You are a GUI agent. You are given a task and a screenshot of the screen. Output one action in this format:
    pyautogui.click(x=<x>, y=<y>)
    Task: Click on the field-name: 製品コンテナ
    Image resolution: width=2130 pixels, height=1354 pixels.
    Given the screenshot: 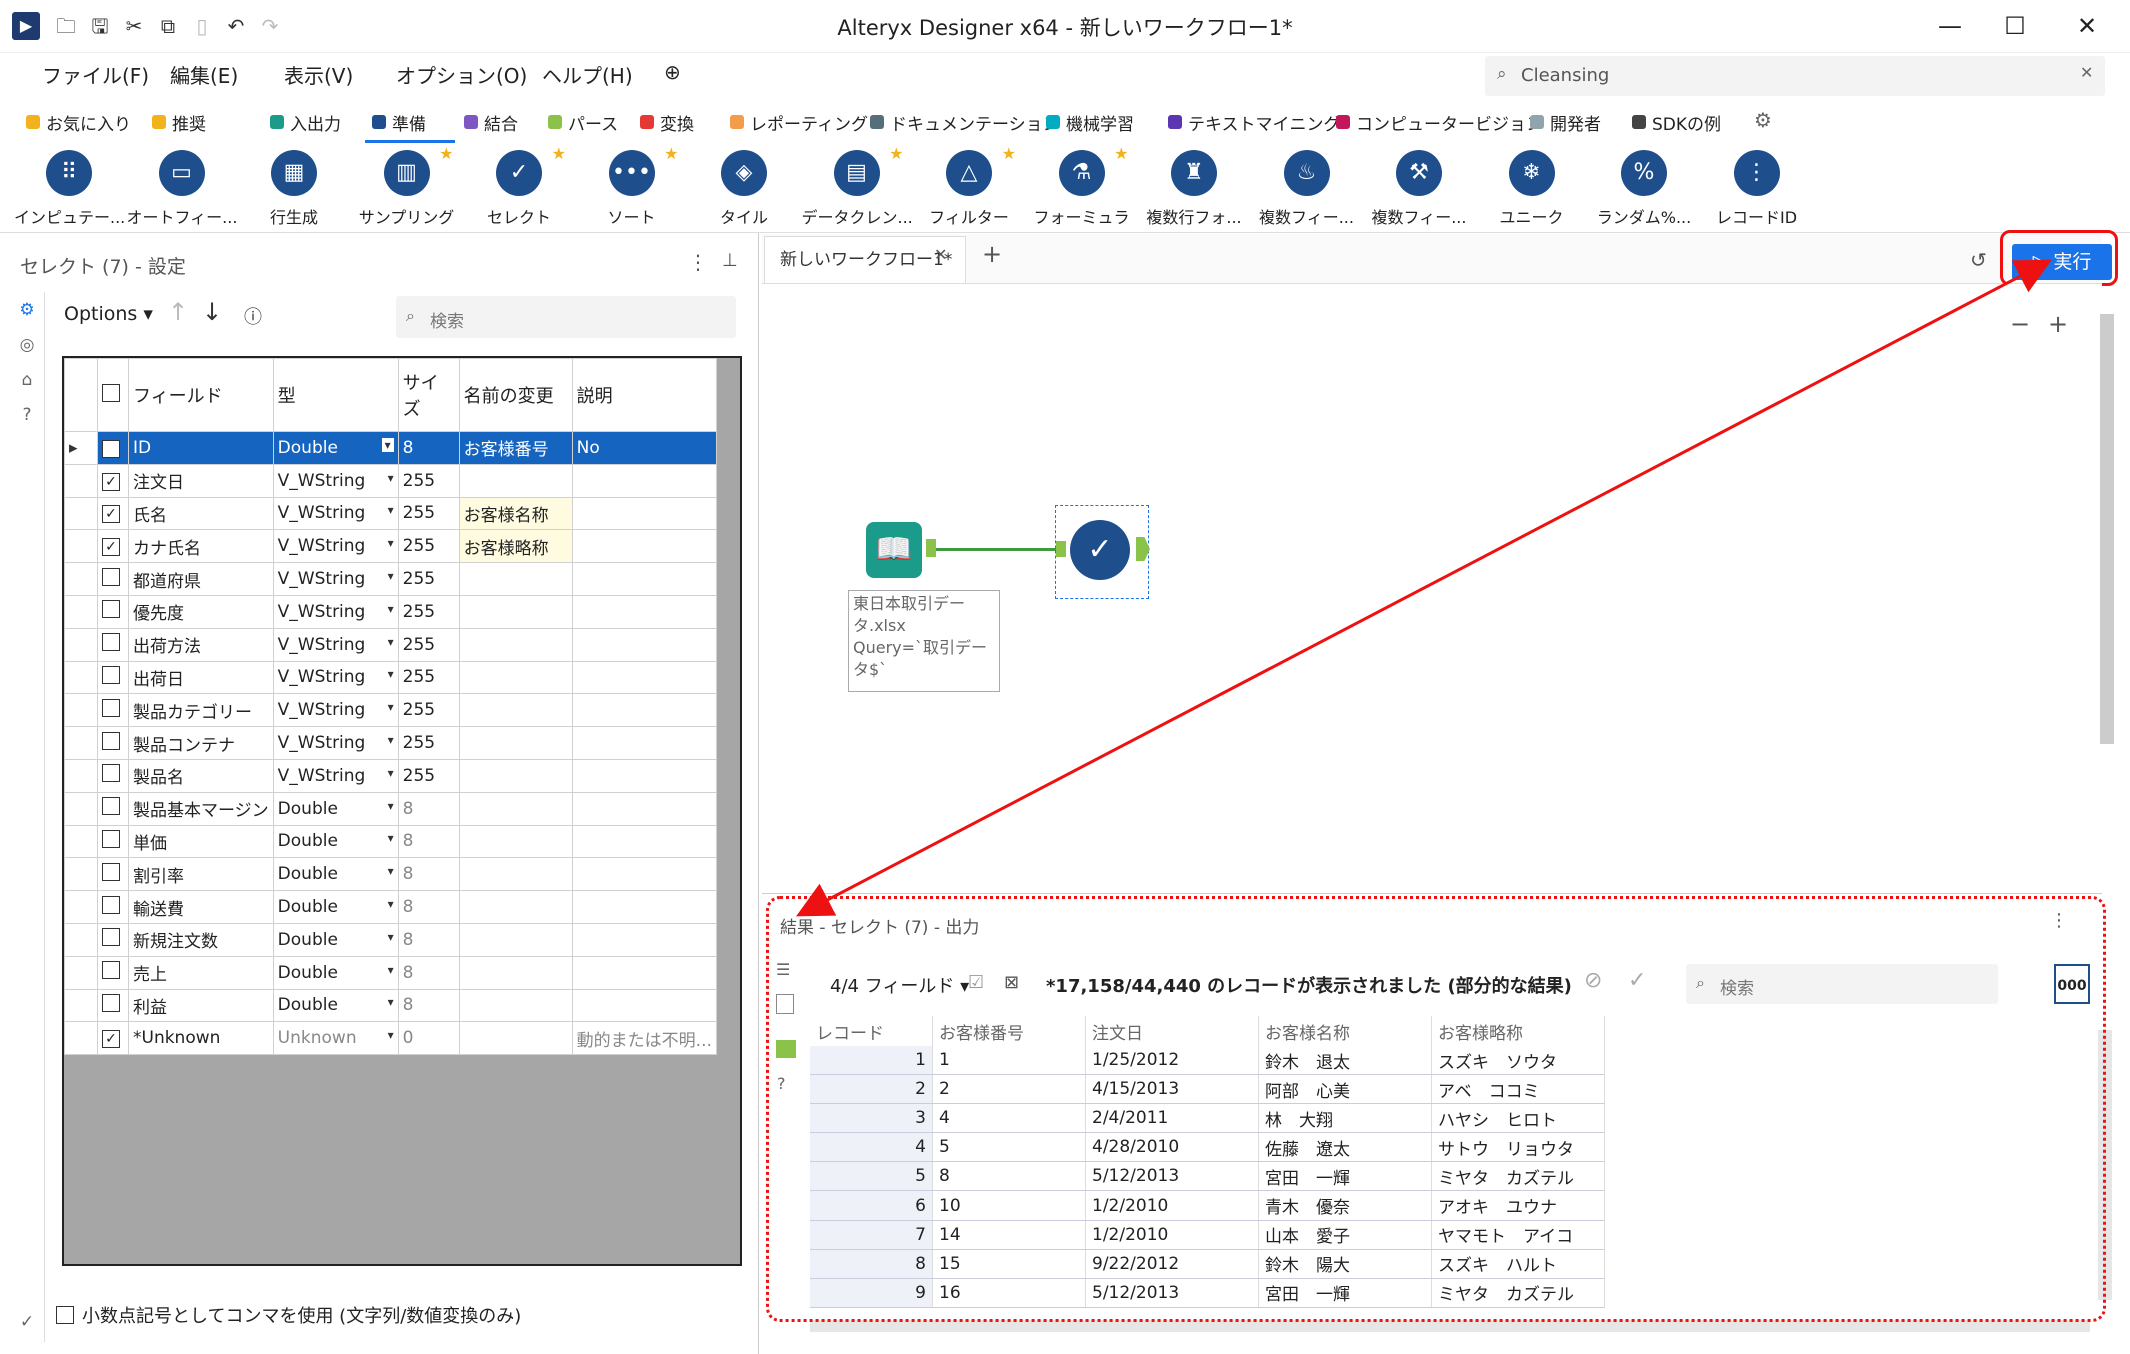 What is the action you would take?
    pyautogui.click(x=201, y=743)
    